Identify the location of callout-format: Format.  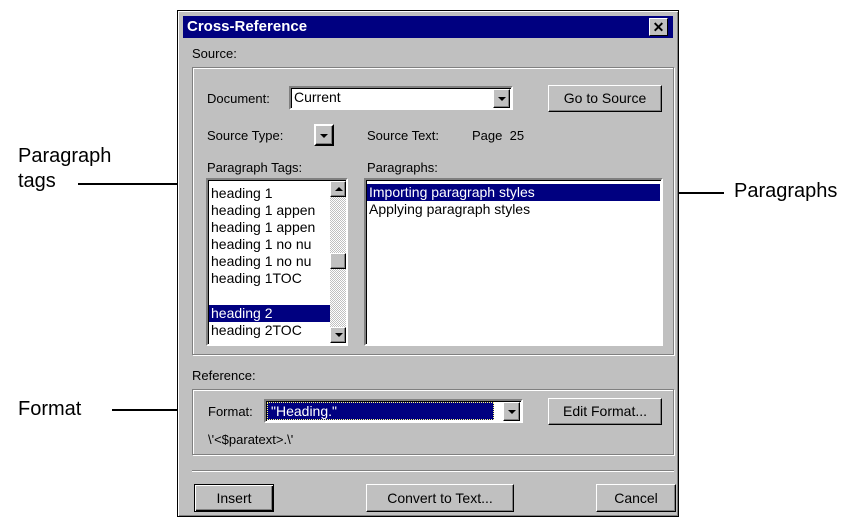
(50, 409).